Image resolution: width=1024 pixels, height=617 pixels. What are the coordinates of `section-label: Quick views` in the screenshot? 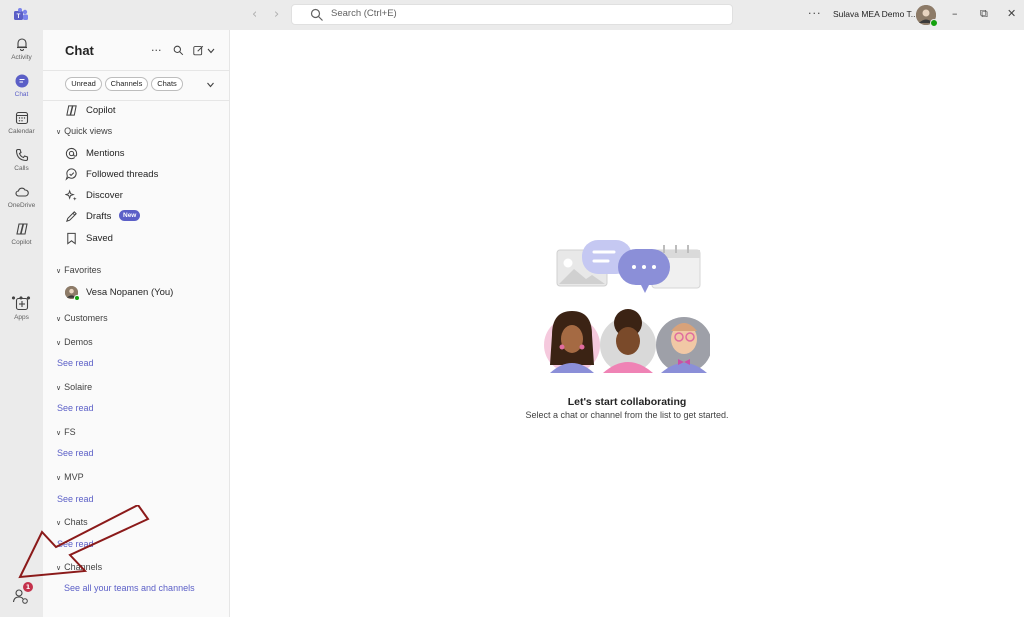 It's located at (88, 131).